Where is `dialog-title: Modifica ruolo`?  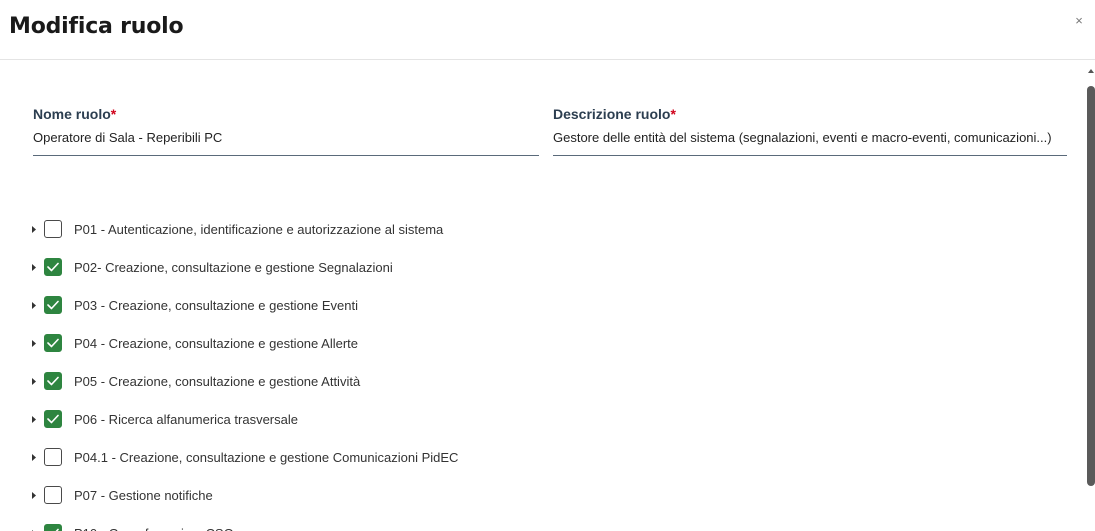
dialog-title: Modifica ruolo is located at coordinates (96, 26).